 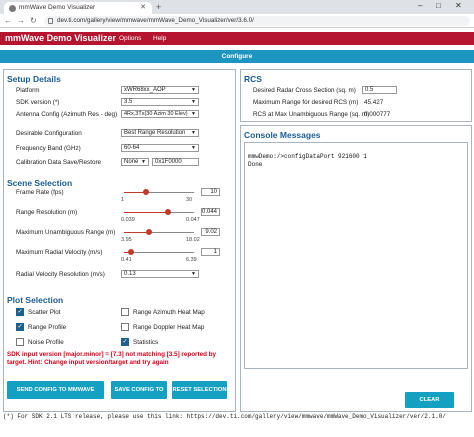 I want to click on setup-title: Setup Details, so click(x=34, y=79).